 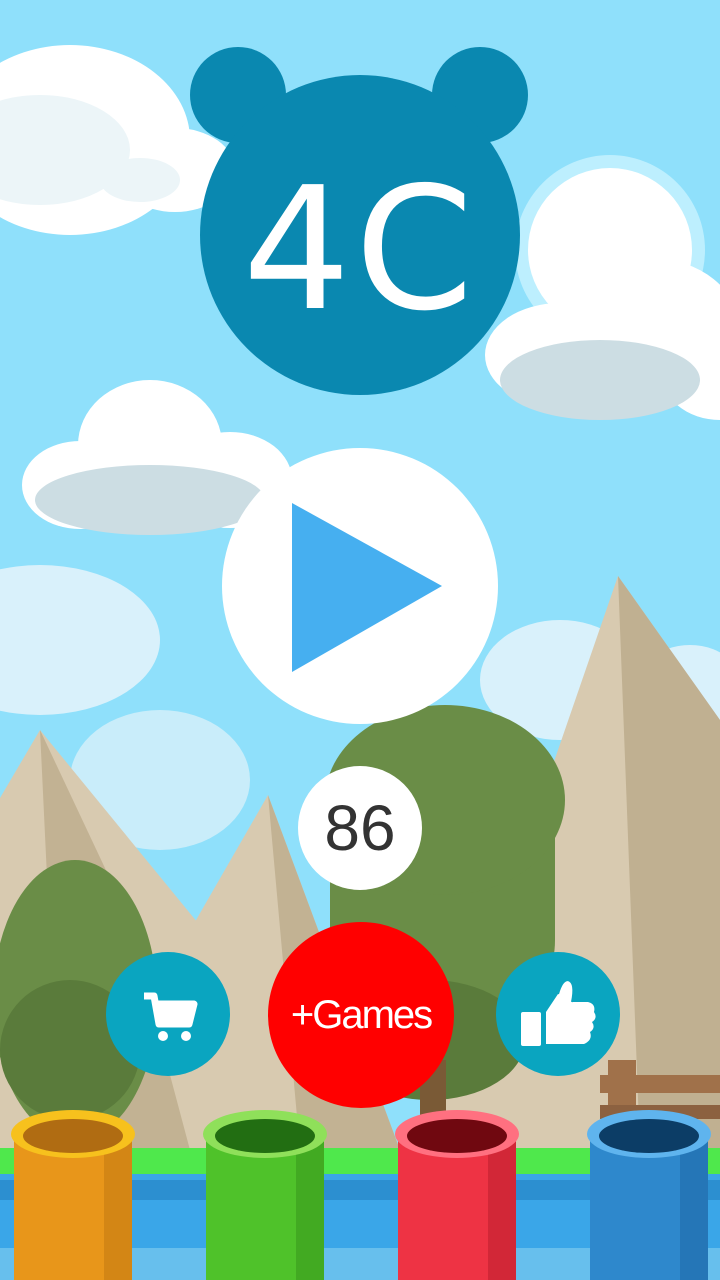 What do you see at coordinates (265, 1193) in the screenshot?
I see `pipe-green` at bounding box center [265, 1193].